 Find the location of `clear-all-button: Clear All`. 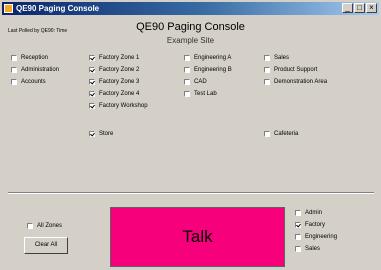

clear-all-button: Clear All is located at coordinates (46, 245).